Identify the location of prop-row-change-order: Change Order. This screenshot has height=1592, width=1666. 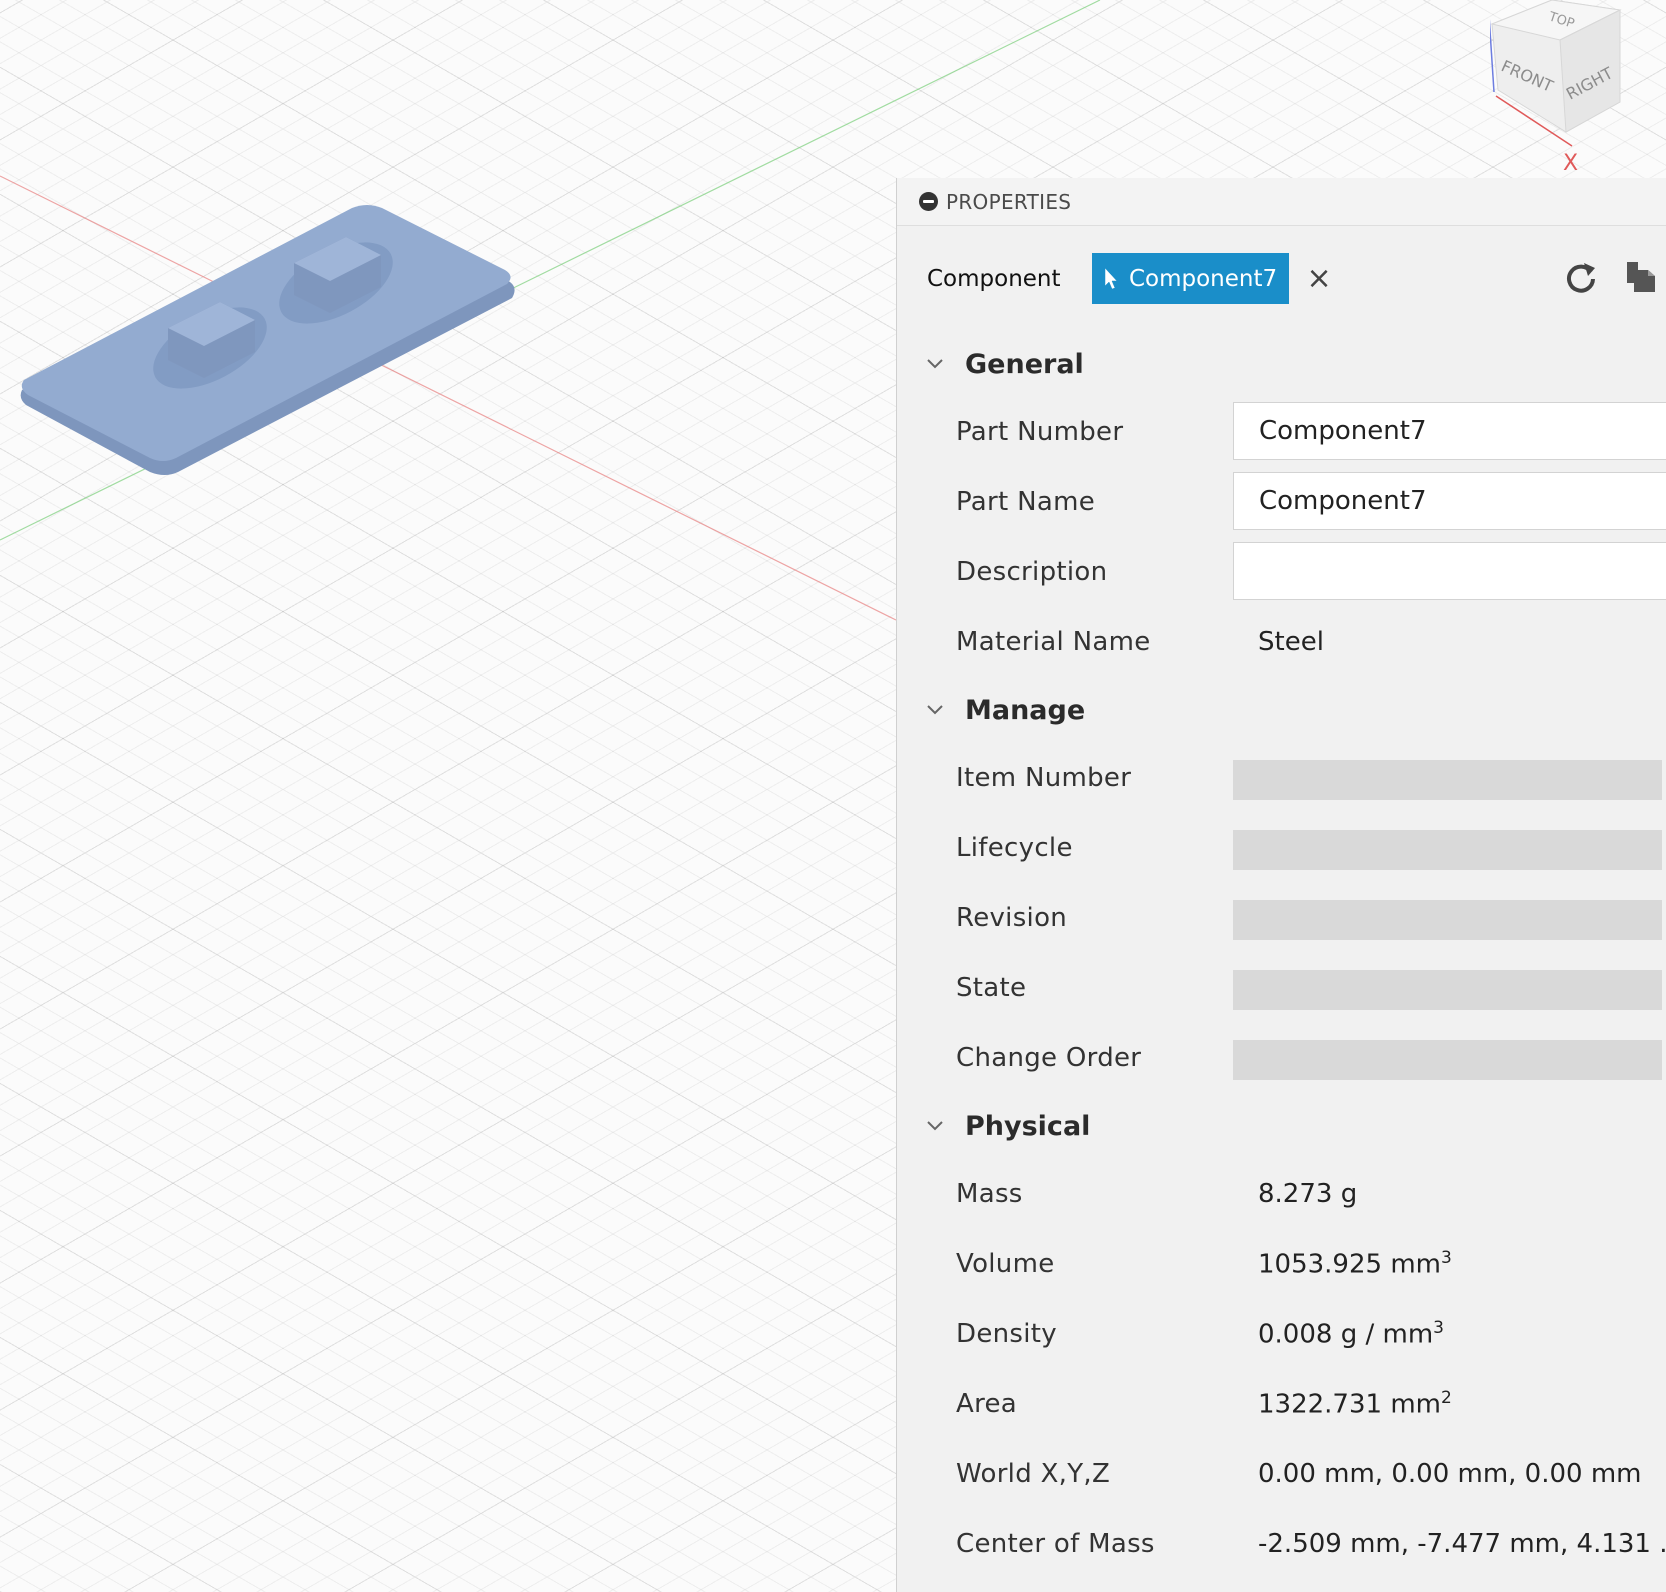
(1281, 1058).